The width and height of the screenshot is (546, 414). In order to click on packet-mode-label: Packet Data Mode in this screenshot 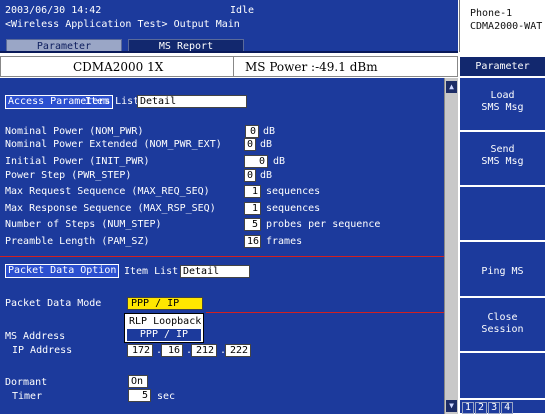, I will do `click(53, 303)`.